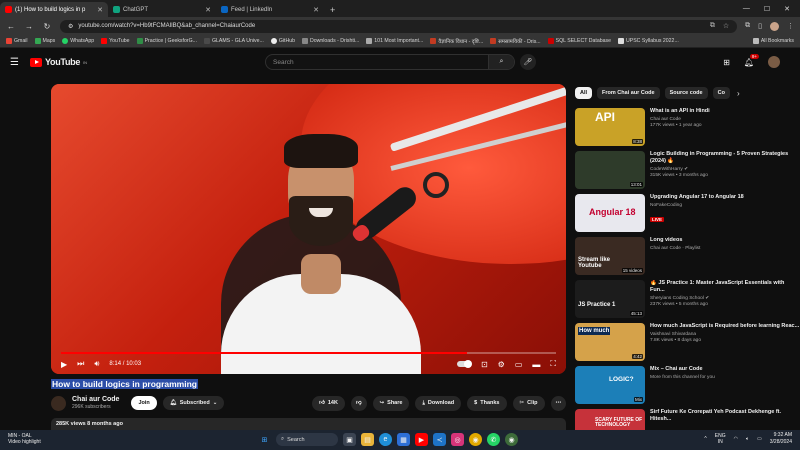 Image resolution: width=800 pixels, height=450 pixels. What do you see at coordinates (737, 93) in the screenshot?
I see `chevron-right-icon: ›` at bounding box center [737, 93].